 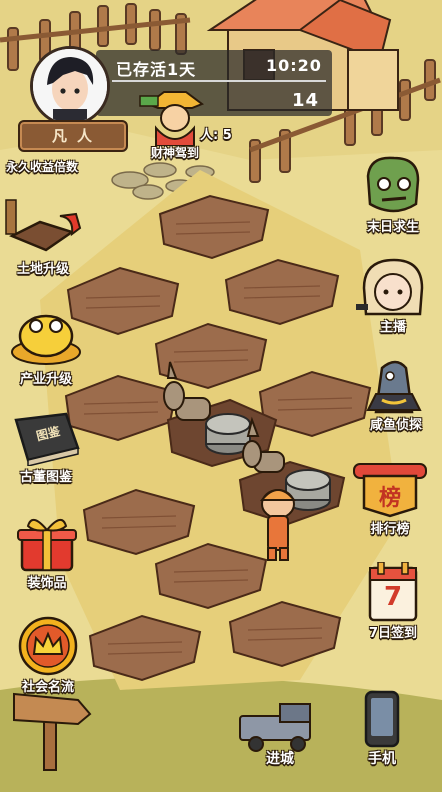 I want to click on land-upgrade-button: 土地升级, so click(x=47, y=236).